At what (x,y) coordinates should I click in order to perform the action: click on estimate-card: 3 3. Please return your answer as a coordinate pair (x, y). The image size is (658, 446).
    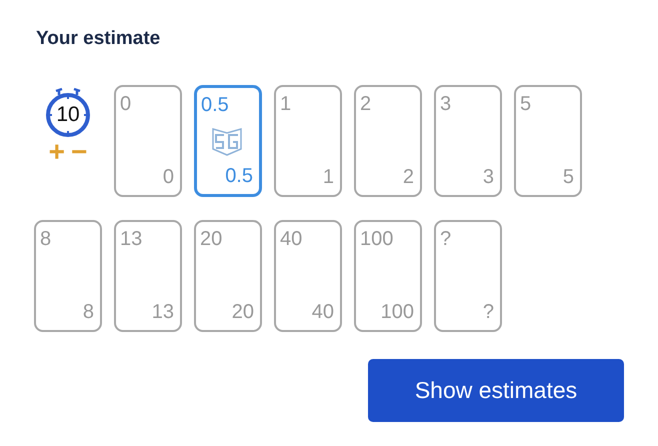
    Looking at the image, I should click on (468, 141).